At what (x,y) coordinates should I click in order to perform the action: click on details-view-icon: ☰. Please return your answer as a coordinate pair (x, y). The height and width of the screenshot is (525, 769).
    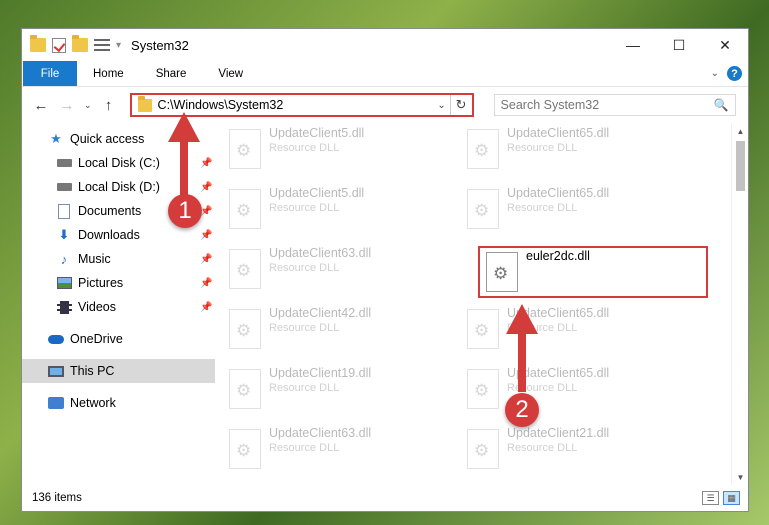
    Looking at the image, I should click on (710, 498).